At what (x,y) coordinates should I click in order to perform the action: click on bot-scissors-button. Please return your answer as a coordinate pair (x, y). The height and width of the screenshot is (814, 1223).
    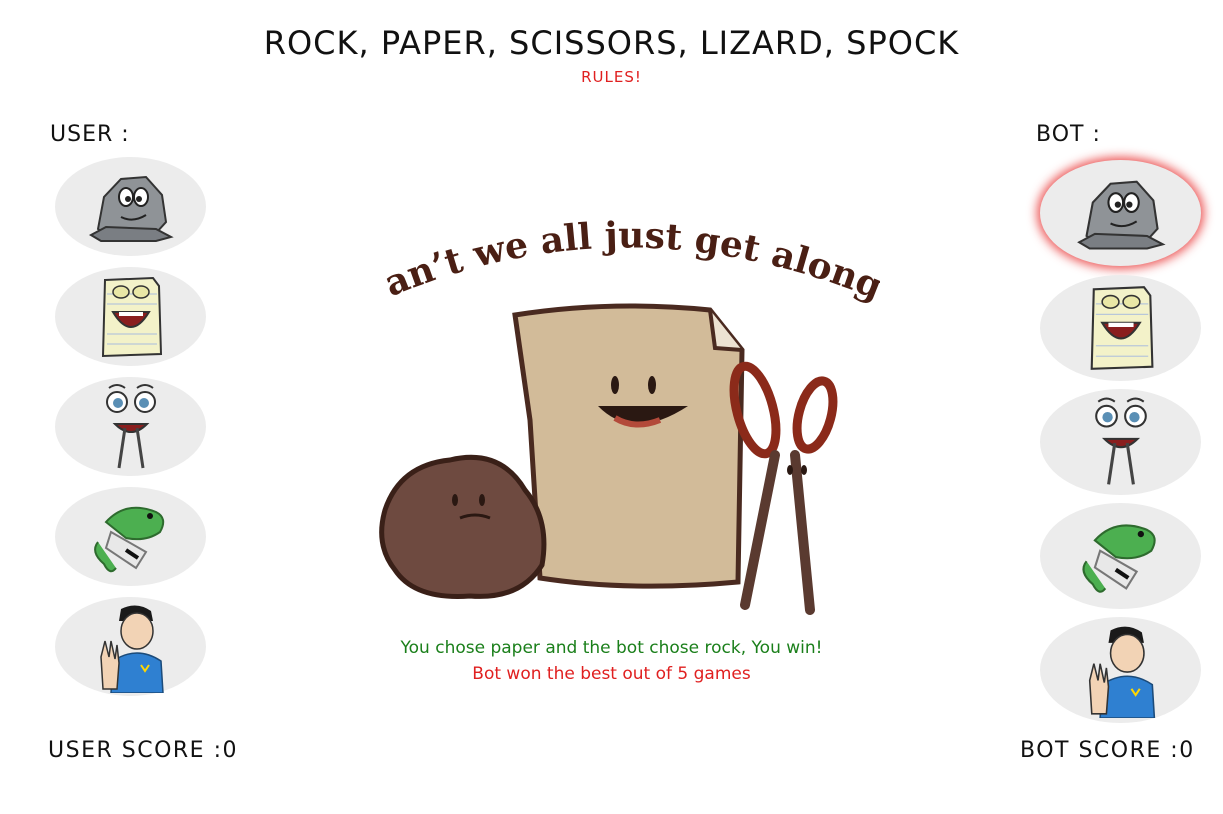
    Looking at the image, I should click on (1120, 442).